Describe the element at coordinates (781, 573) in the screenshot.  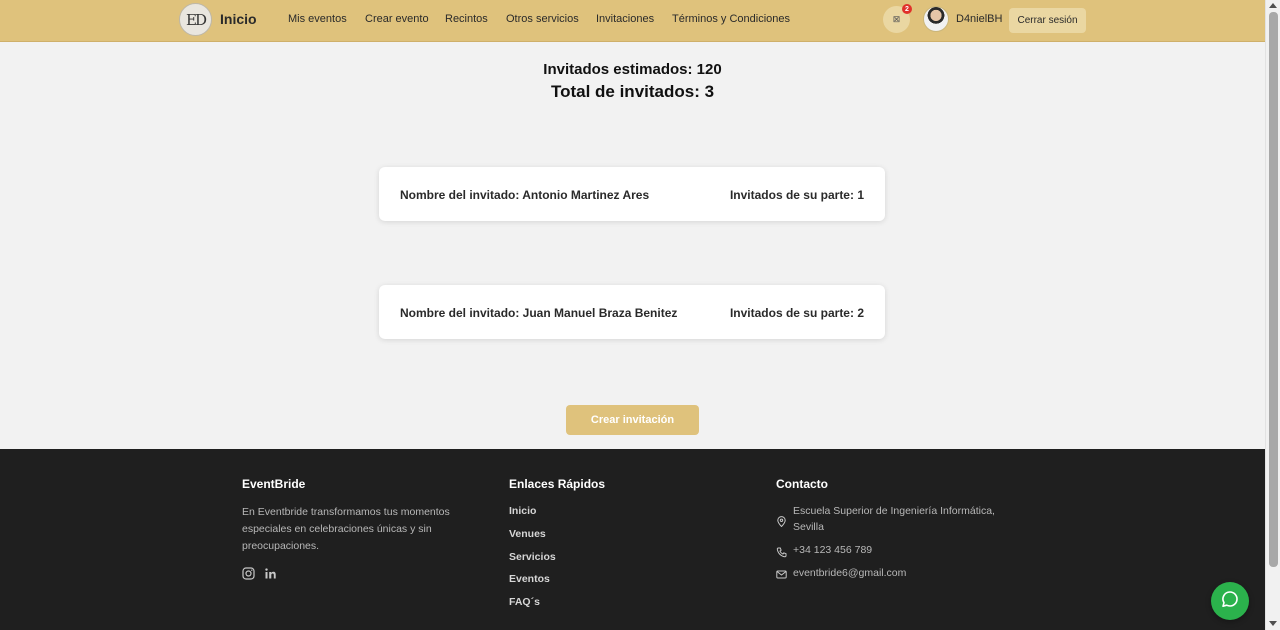
I see `mail-icon` at that location.